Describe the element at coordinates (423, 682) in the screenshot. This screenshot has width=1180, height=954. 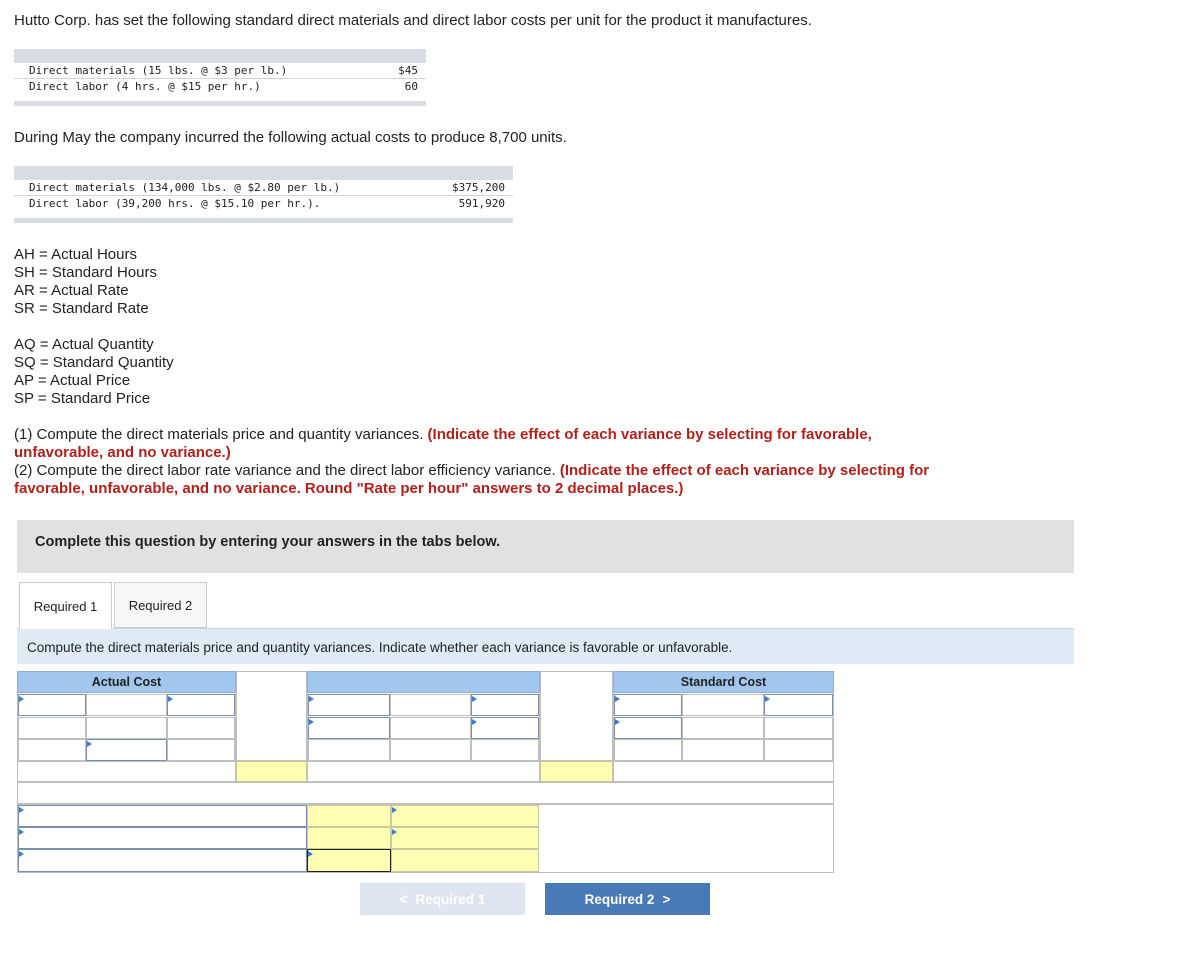
I see `middle-header` at that location.